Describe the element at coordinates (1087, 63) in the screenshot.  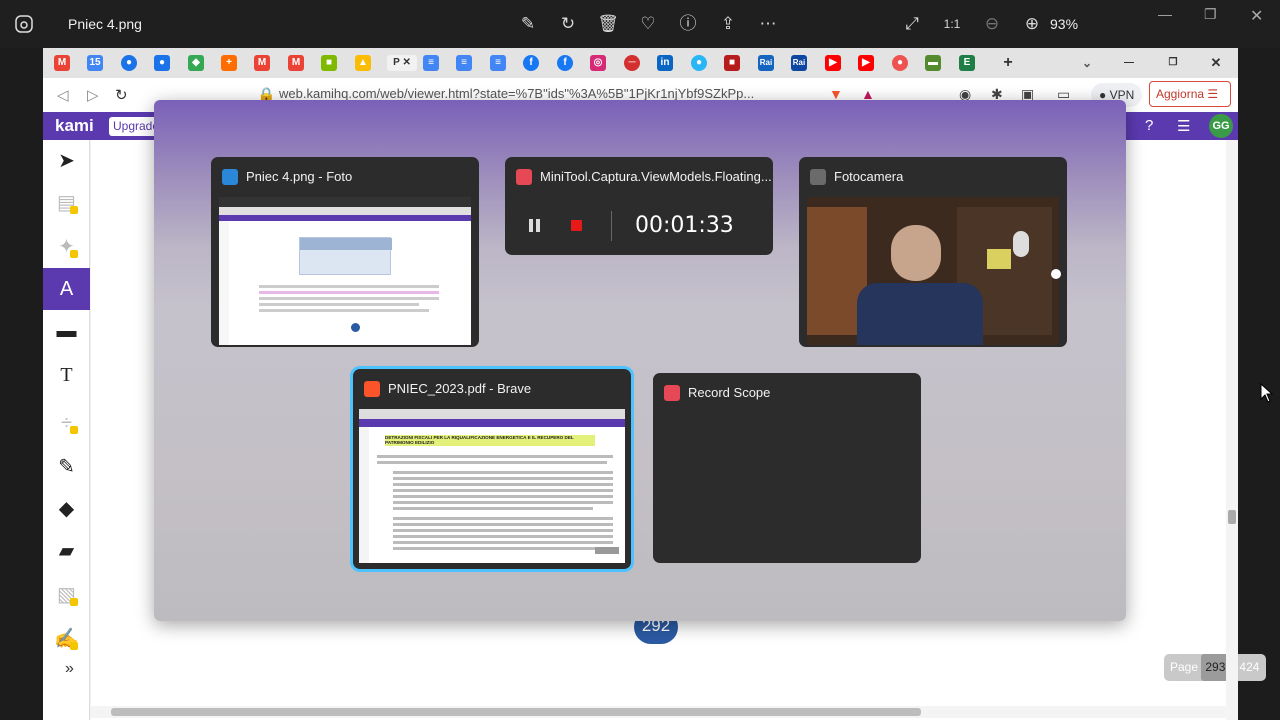
I see `tab-list-icon: ⌄` at that location.